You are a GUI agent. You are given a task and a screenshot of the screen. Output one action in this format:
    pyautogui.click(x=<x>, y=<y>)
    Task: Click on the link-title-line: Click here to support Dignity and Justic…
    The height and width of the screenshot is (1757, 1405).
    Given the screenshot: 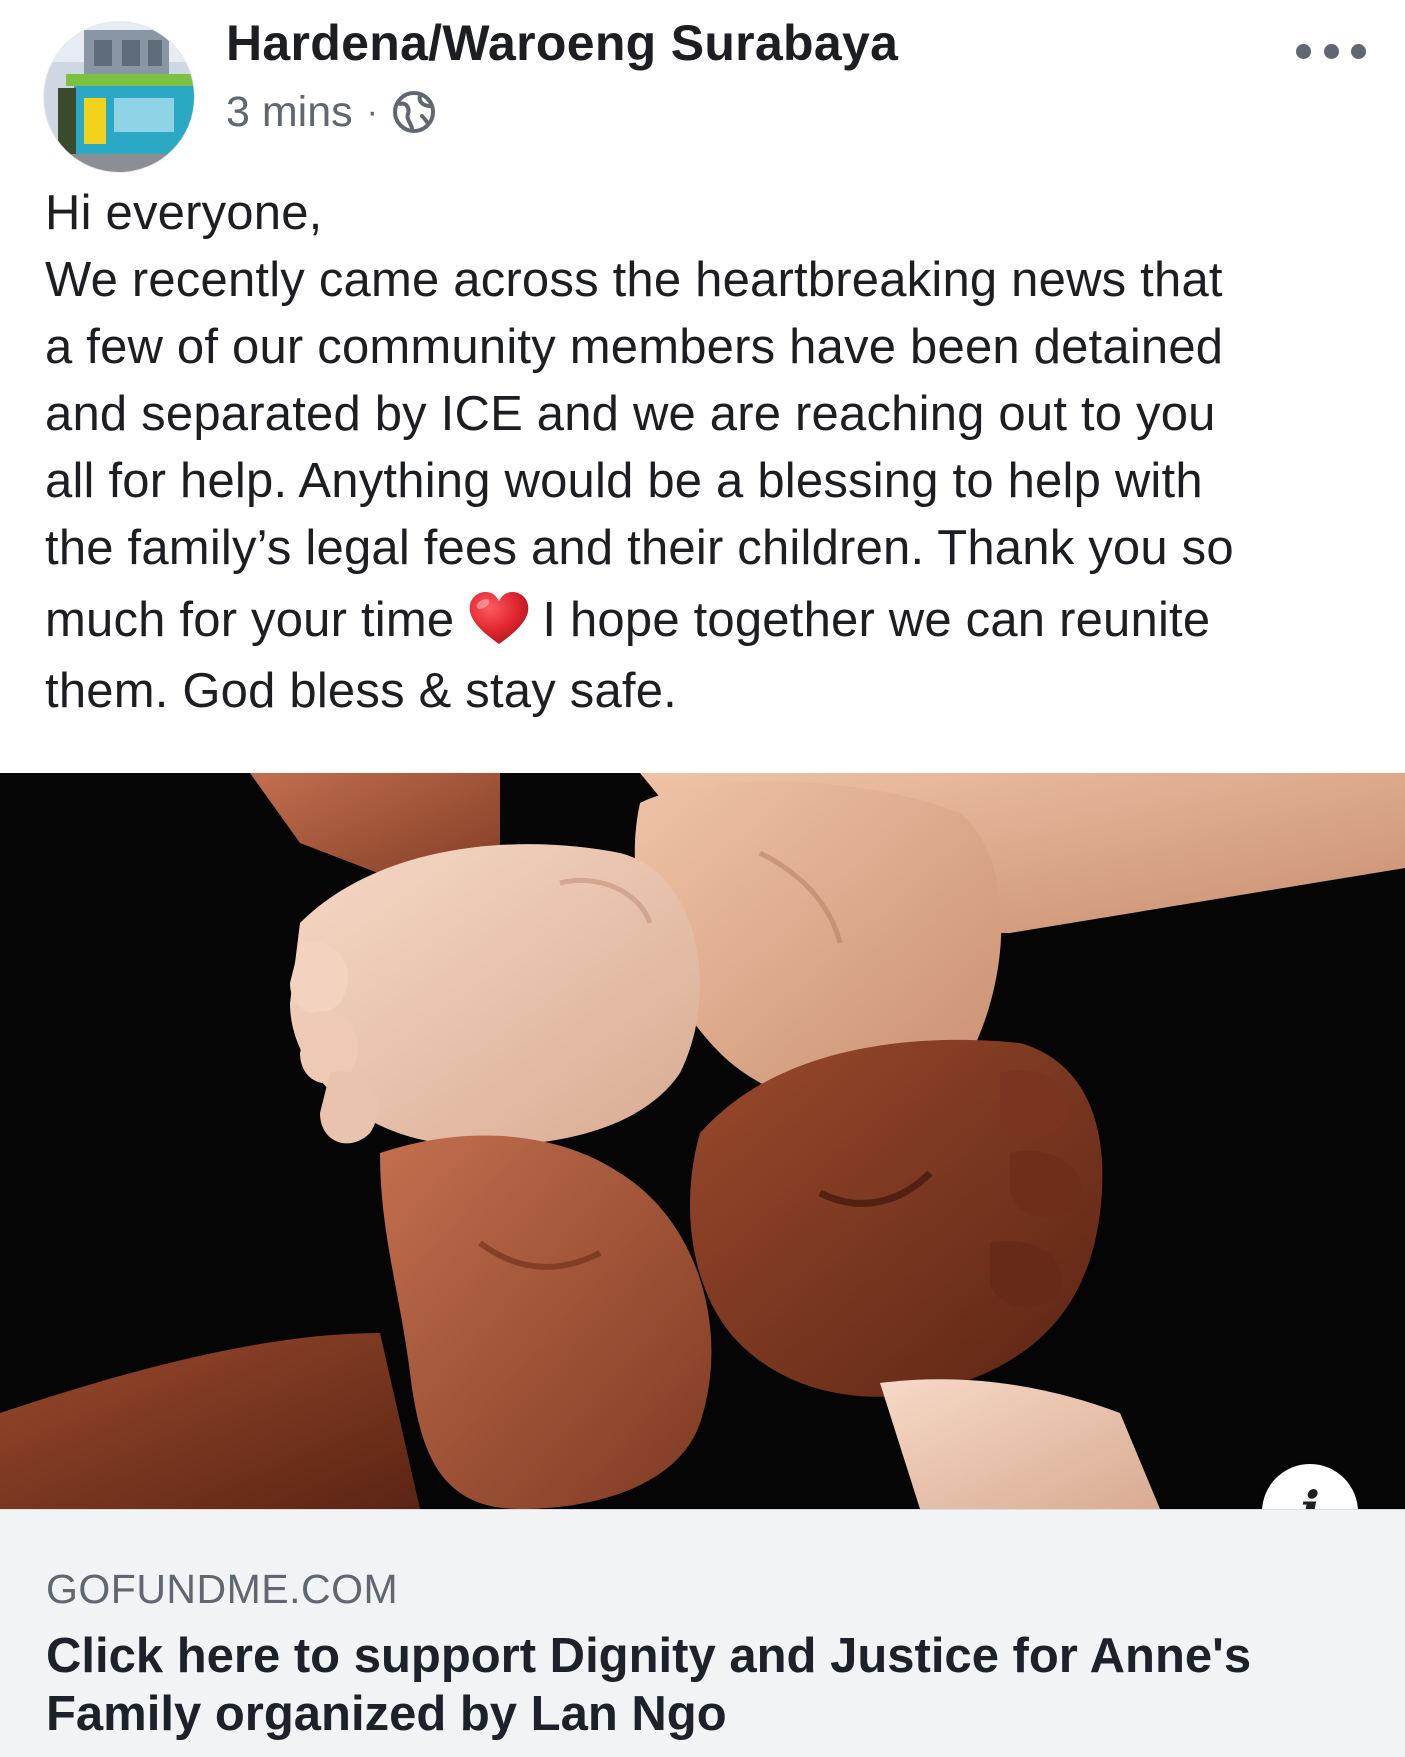 What is the action you would take?
    pyautogui.click(x=649, y=1656)
    